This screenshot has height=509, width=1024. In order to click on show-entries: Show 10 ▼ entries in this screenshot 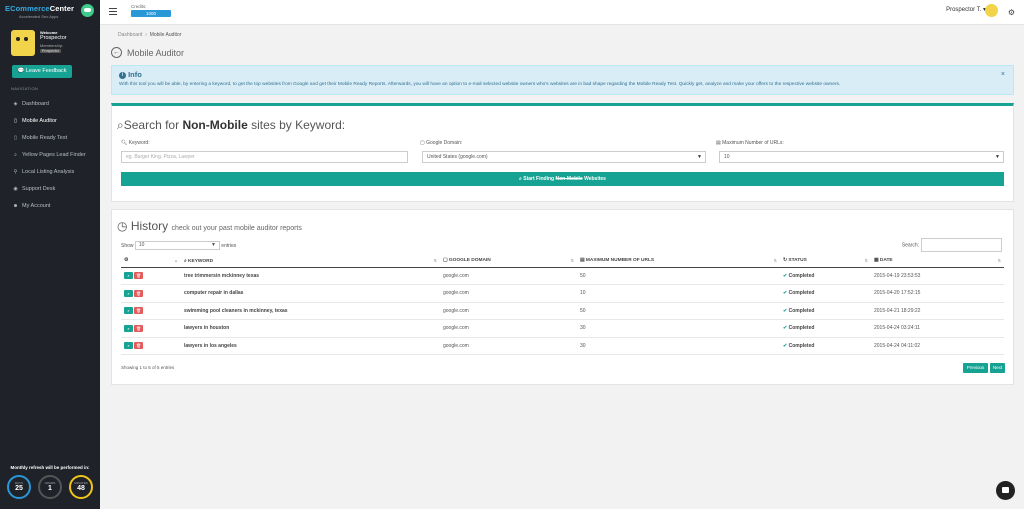, I will do `click(178, 245)`.